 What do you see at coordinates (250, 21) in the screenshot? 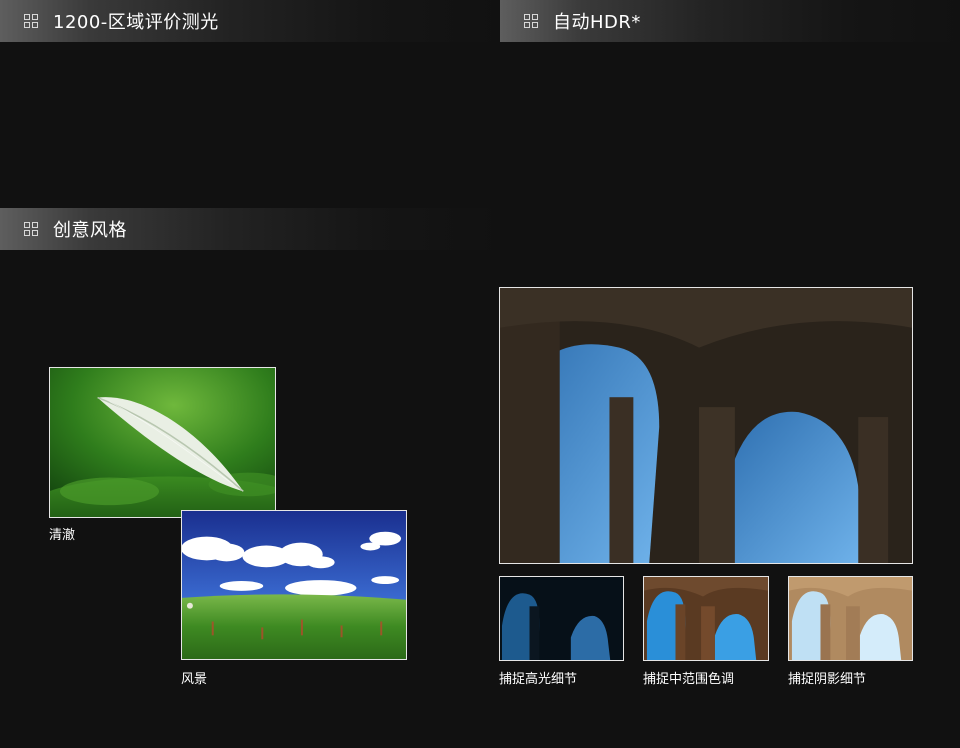
I see `section-header-metering: 1200-区域评价测光` at bounding box center [250, 21].